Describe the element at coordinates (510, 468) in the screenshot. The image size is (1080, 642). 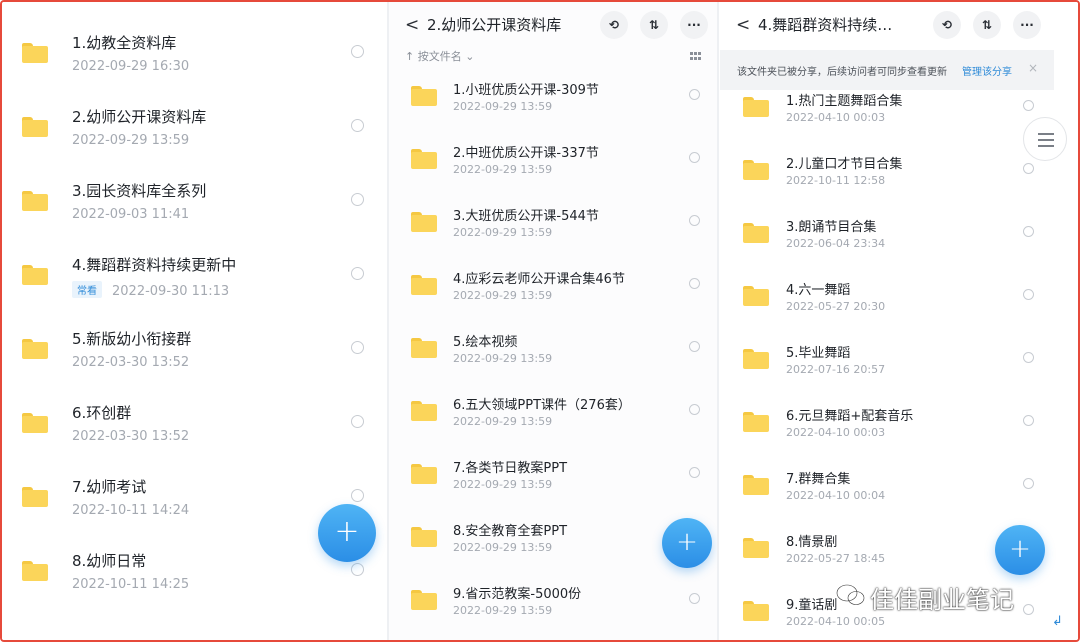
I see `folder-name: 7.各类节日教案PPT` at that location.